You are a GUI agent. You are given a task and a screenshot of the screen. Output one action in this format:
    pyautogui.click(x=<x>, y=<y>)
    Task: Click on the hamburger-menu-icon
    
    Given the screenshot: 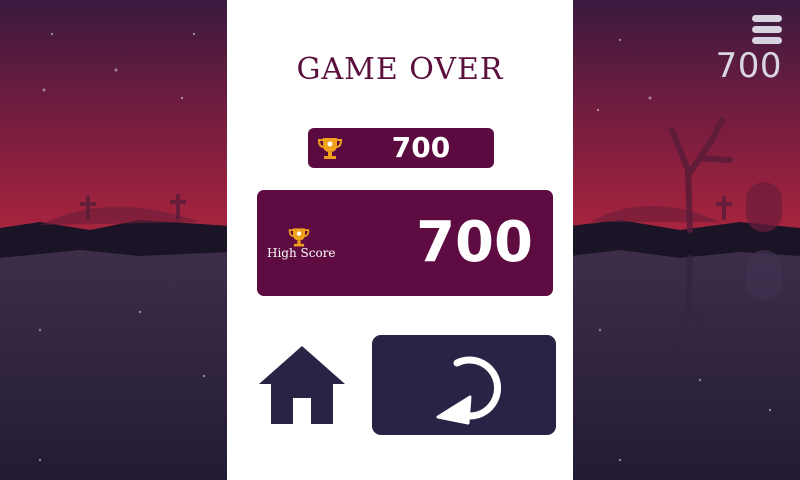 What is the action you would take?
    pyautogui.click(x=767, y=29)
    